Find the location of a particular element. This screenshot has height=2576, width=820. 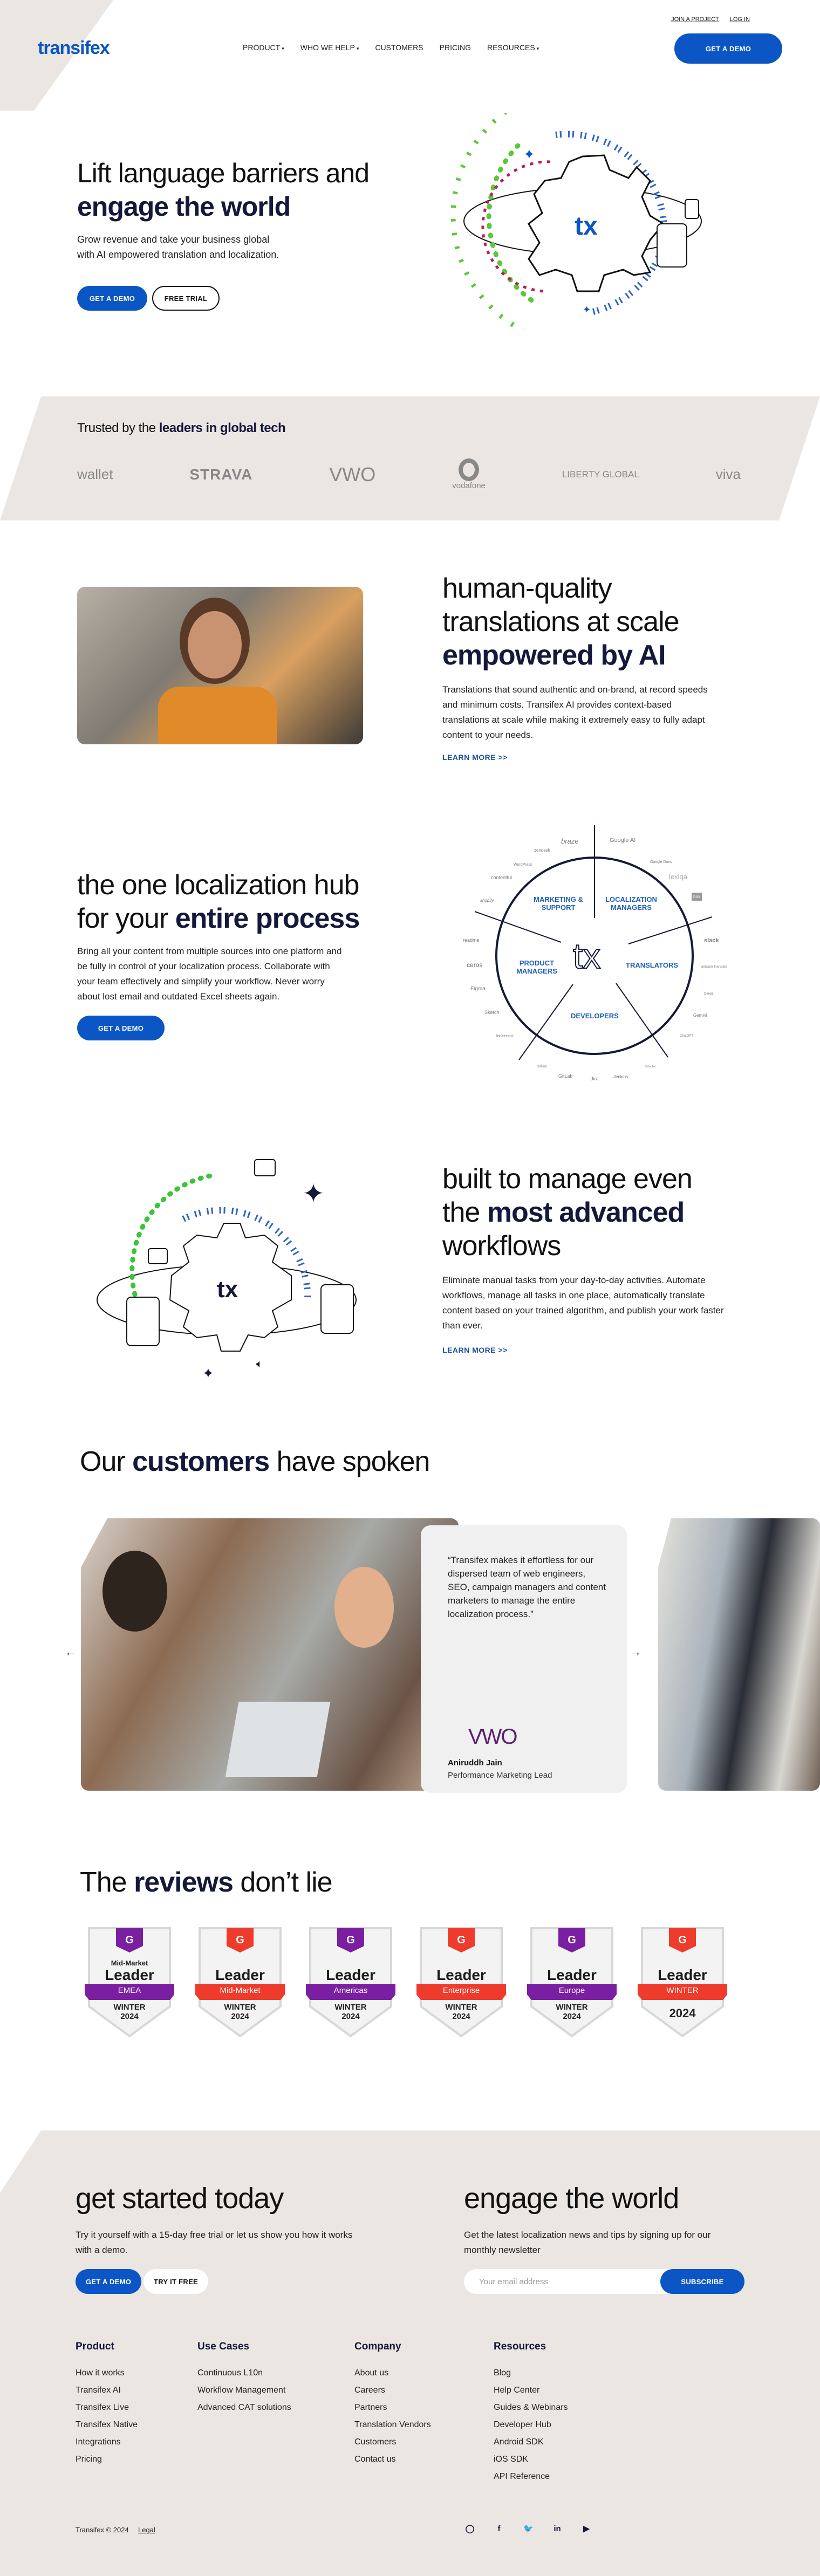

integration-deepl: DeepL is located at coordinates (709, 994).